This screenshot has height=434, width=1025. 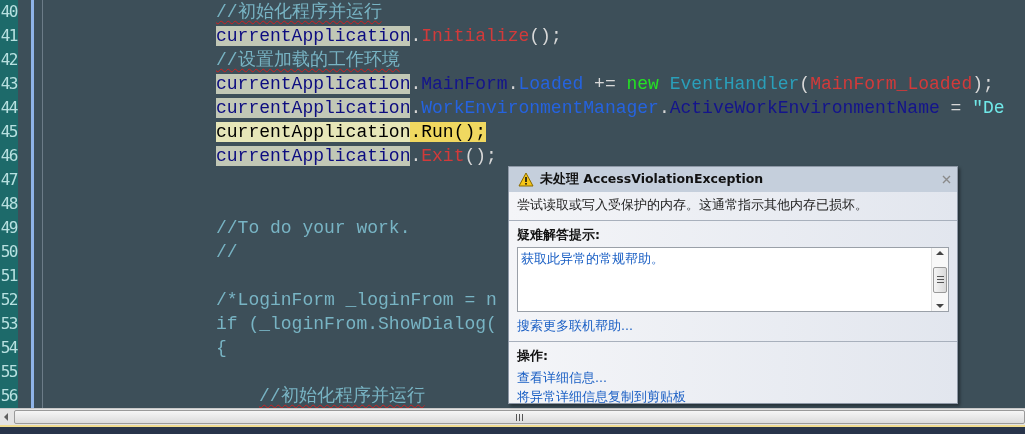 What do you see at coordinates (652, 179) in the screenshot?
I see `dialog-title: 未处理 AccessViolationException` at bounding box center [652, 179].